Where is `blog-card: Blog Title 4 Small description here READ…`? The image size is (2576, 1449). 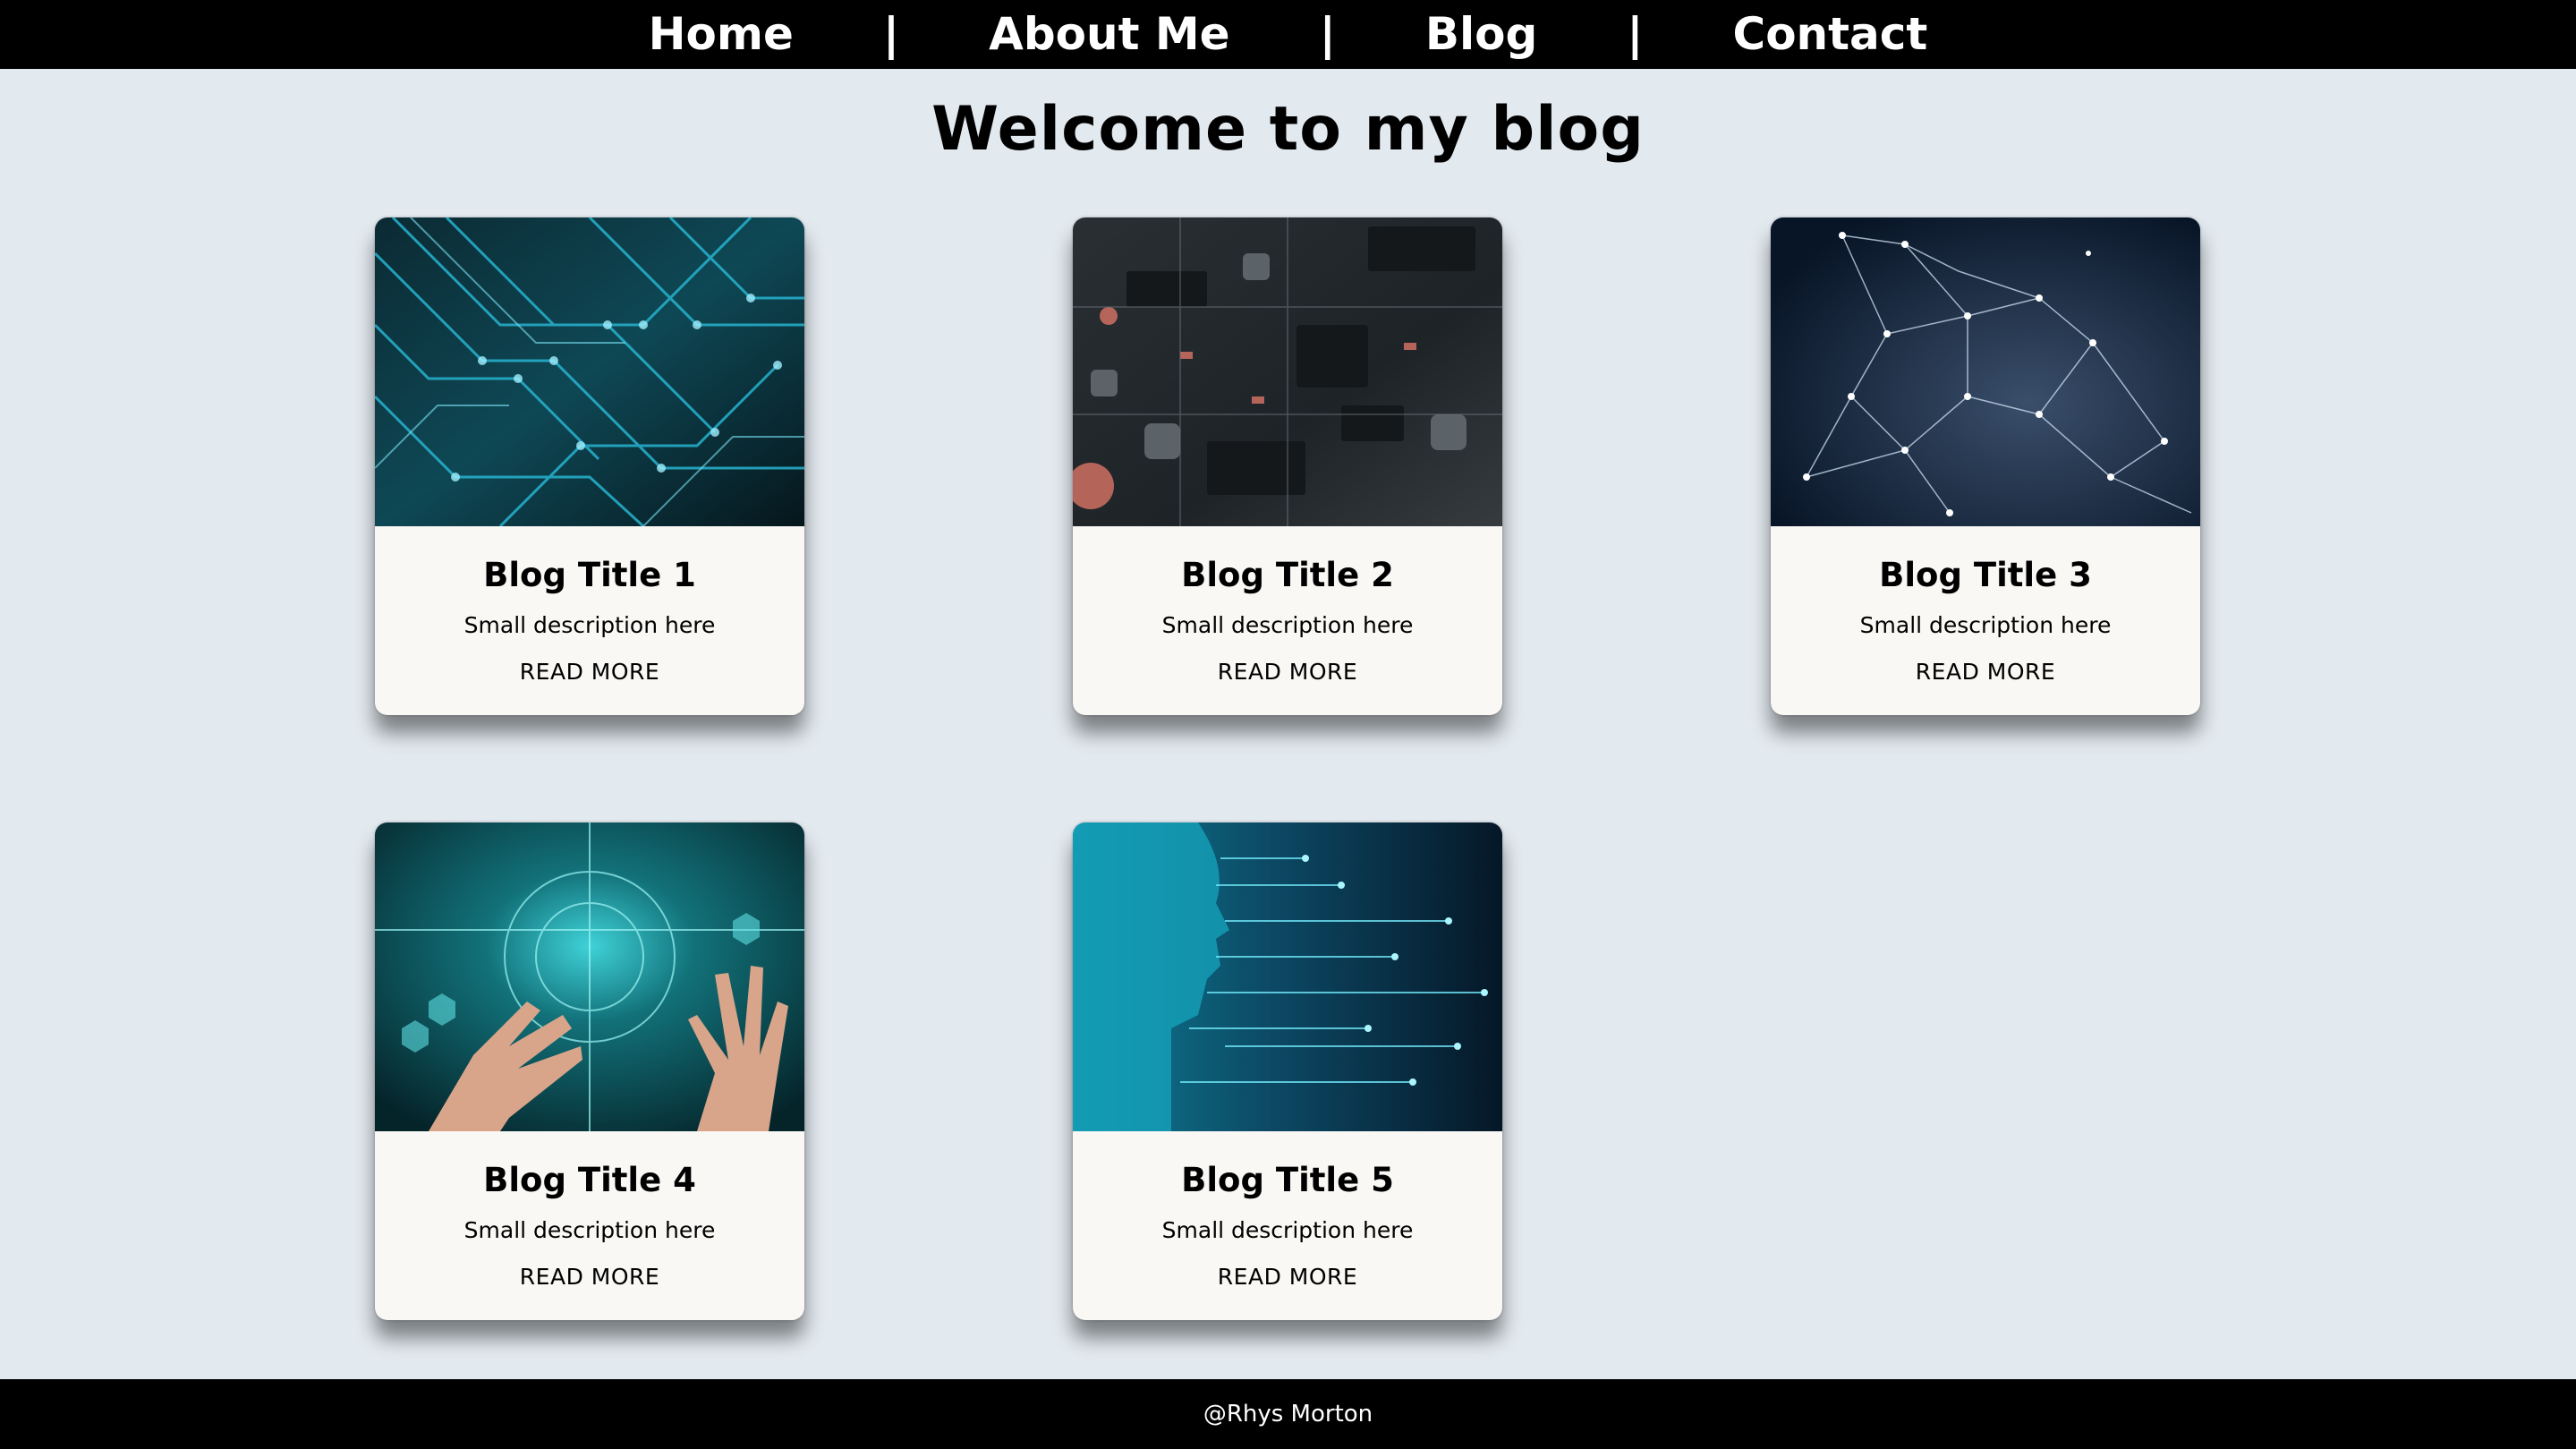
blog-card: Blog Title 4 Small description here READ… is located at coordinates (589, 1071).